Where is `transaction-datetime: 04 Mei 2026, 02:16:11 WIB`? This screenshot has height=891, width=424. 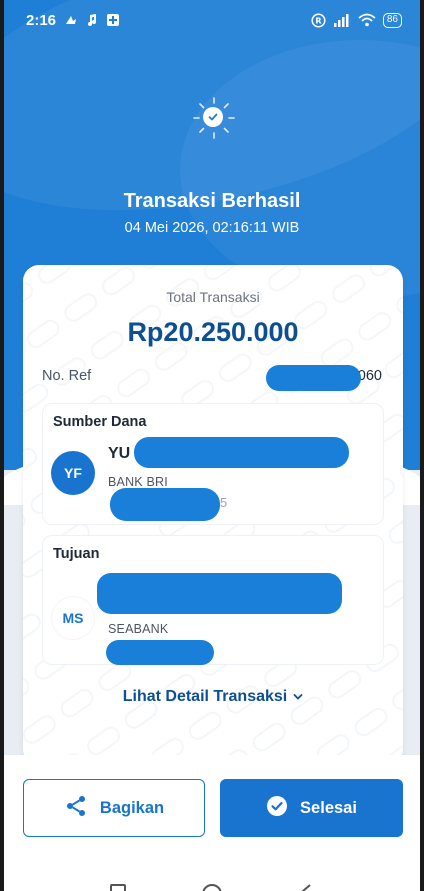 transaction-datetime: 04 Mei 2026, 02:16:11 WIB is located at coordinates (212, 228).